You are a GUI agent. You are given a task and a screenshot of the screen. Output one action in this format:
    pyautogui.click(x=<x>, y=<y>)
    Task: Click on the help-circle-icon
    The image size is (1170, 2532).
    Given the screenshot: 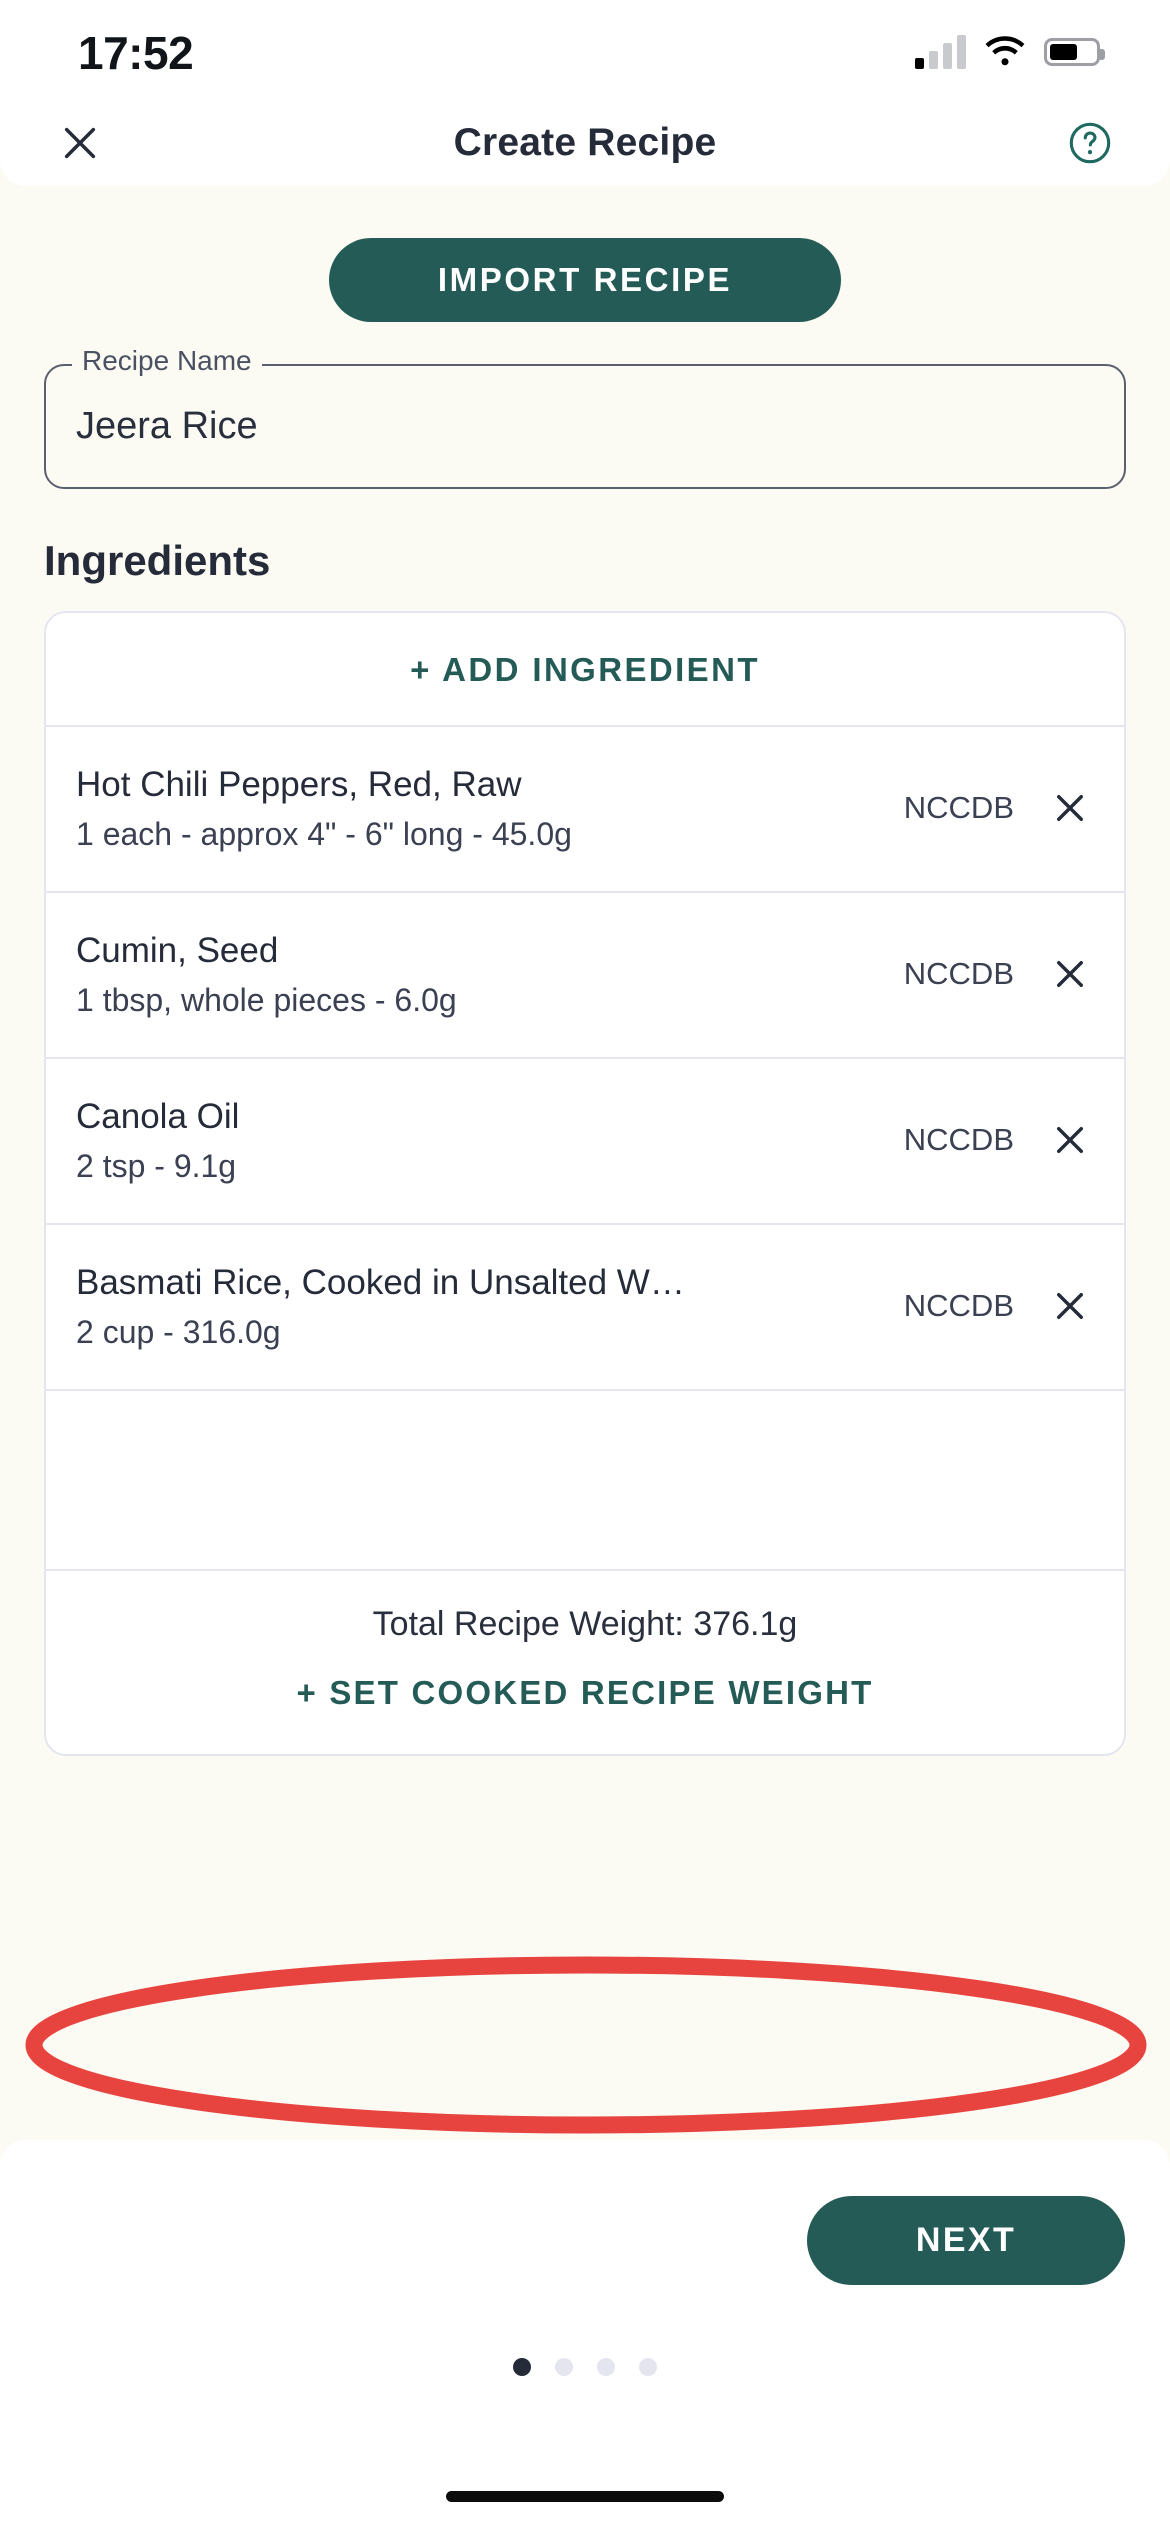 What is the action you would take?
    pyautogui.click(x=1090, y=143)
    